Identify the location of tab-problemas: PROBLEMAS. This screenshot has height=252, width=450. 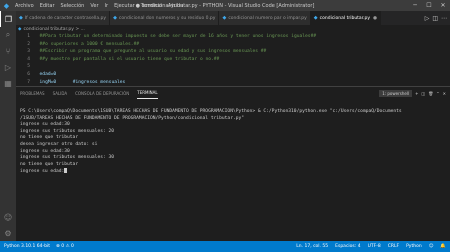
(32, 93).